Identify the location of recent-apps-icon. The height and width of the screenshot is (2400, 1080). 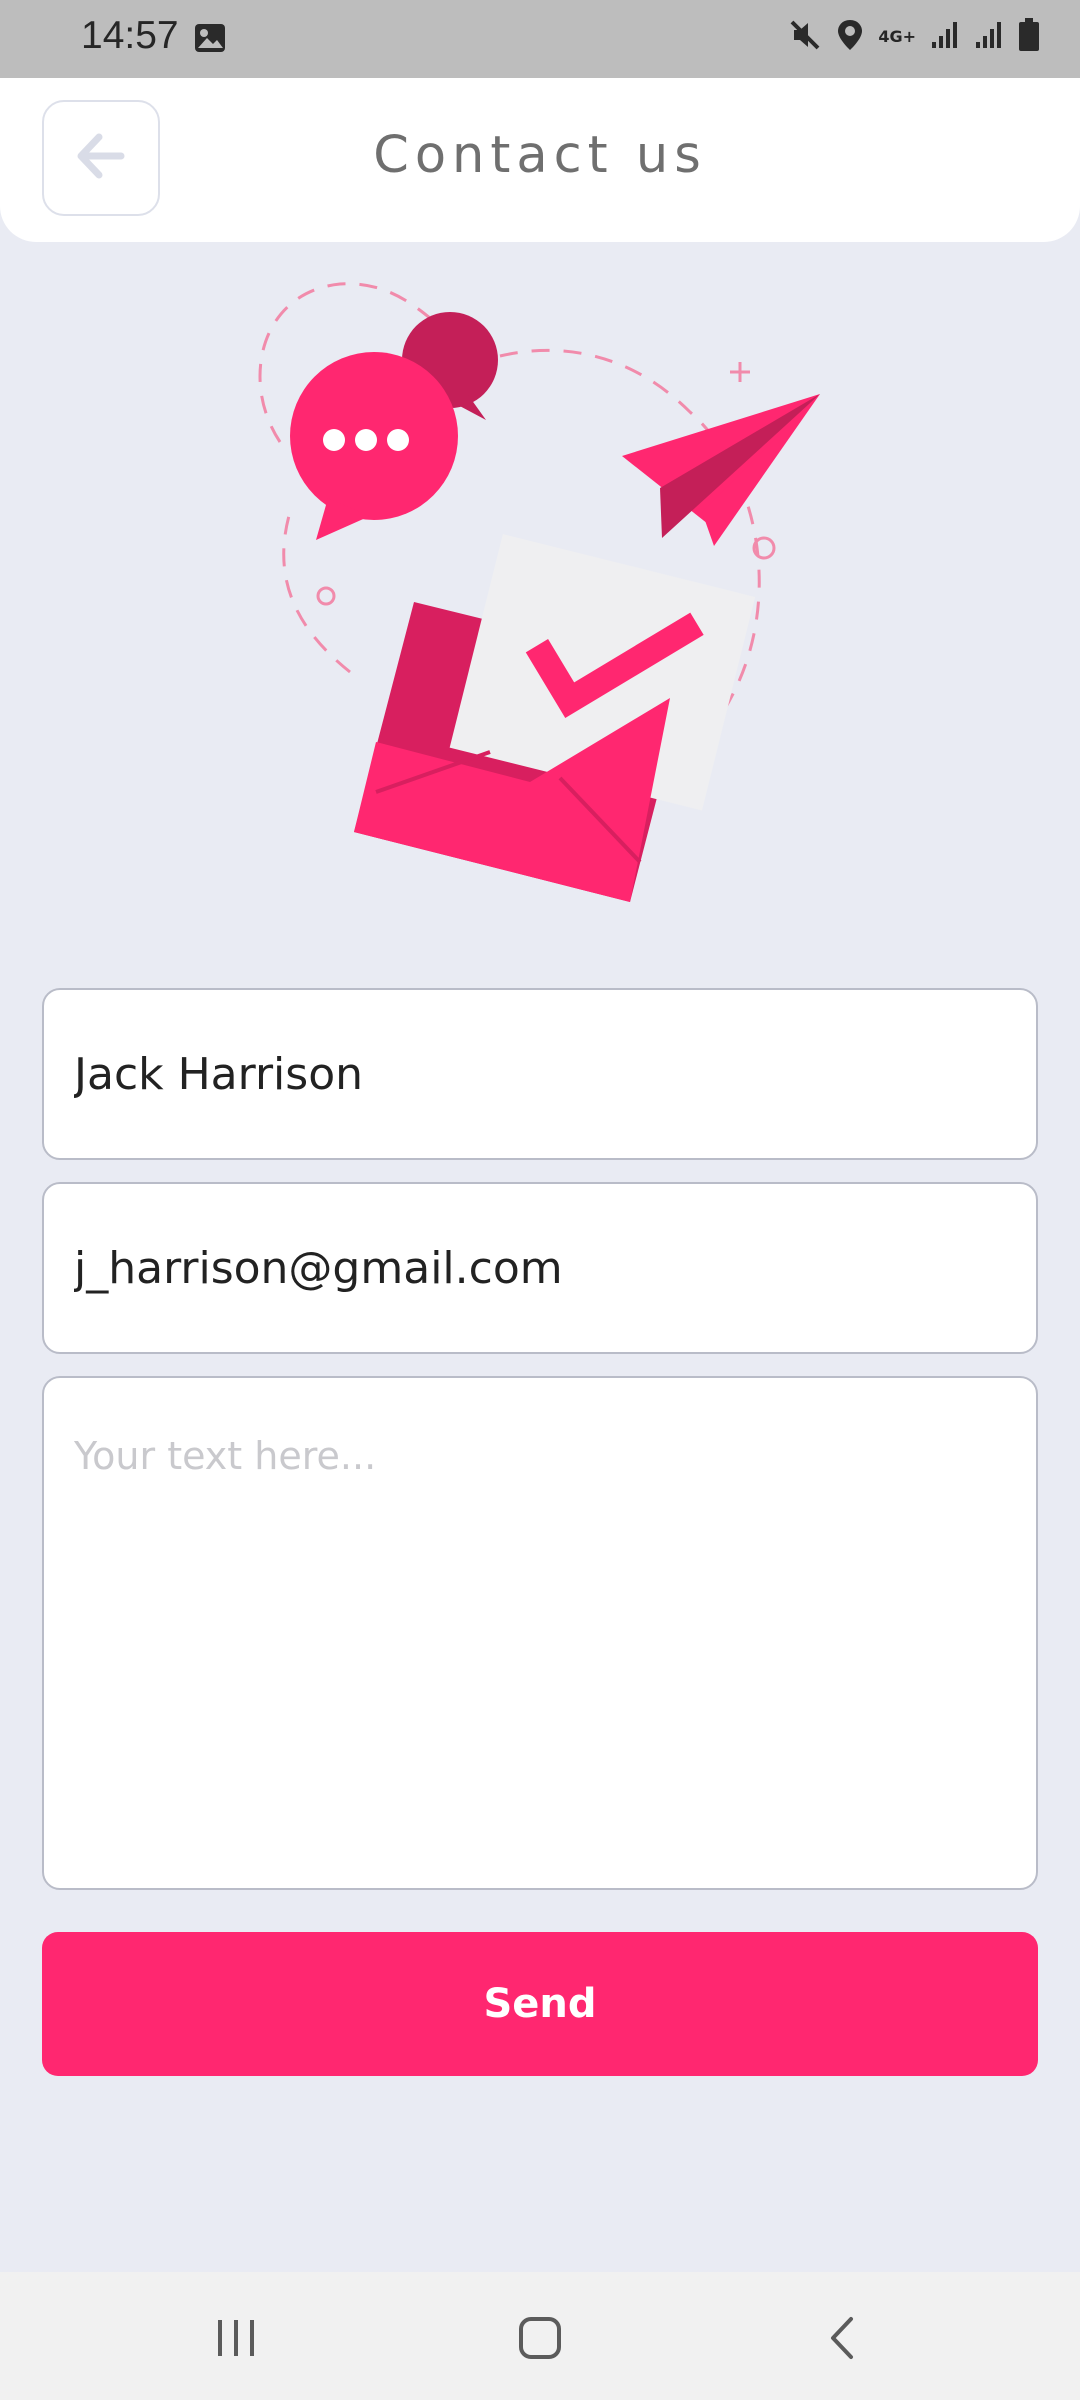
(236, 2340).